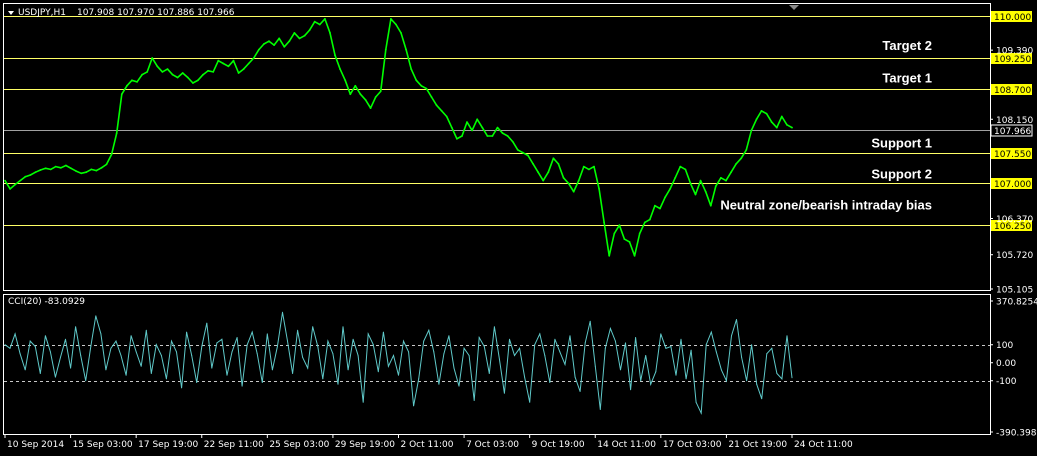  Describe the element at coordinates (757, 445) in the screenshot. I see `time-axis-label: 21 Oct 19:00` at that location.